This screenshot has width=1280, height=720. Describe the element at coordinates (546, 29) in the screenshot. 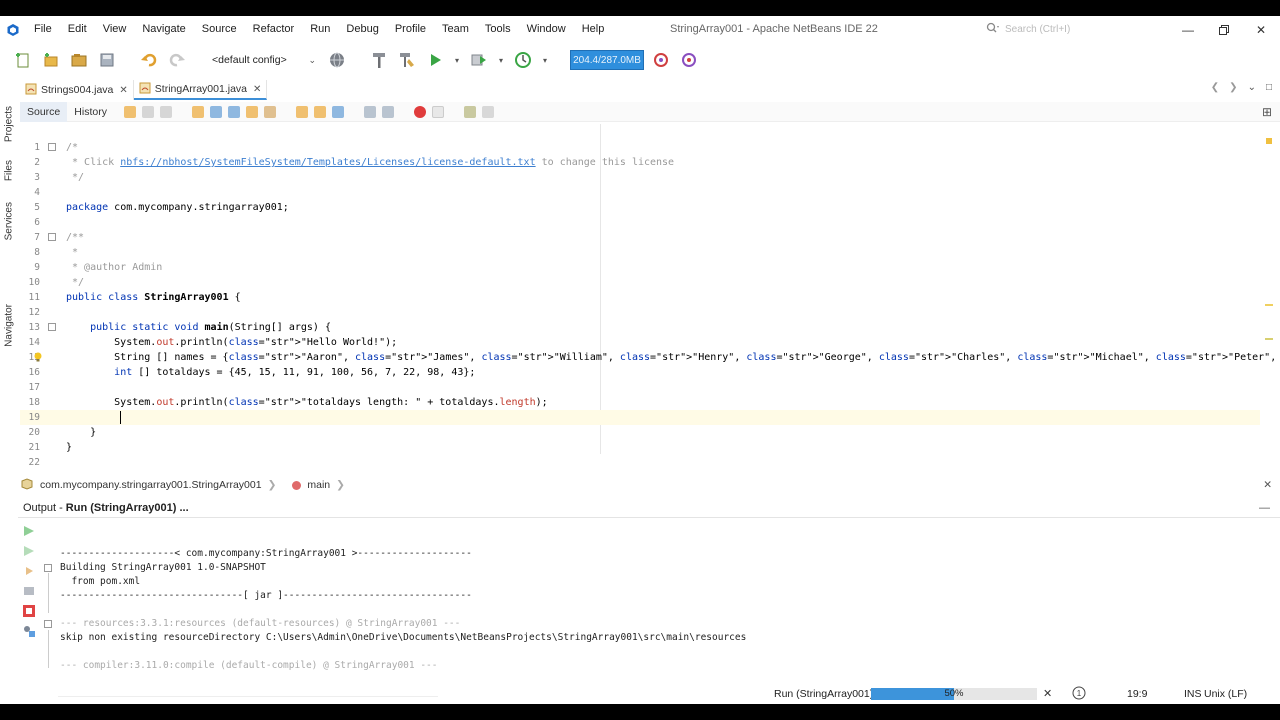

I see `menu-window: Window` at that location.